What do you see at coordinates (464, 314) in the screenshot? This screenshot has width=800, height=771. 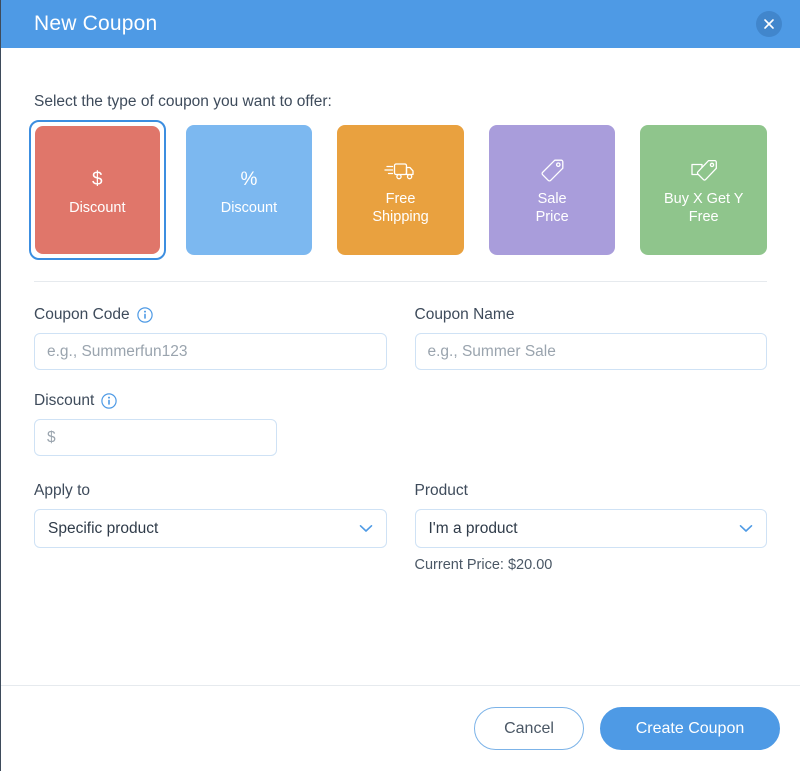 I see `coupon-name-label: Coupon Name` at bounding box center [464, 314].